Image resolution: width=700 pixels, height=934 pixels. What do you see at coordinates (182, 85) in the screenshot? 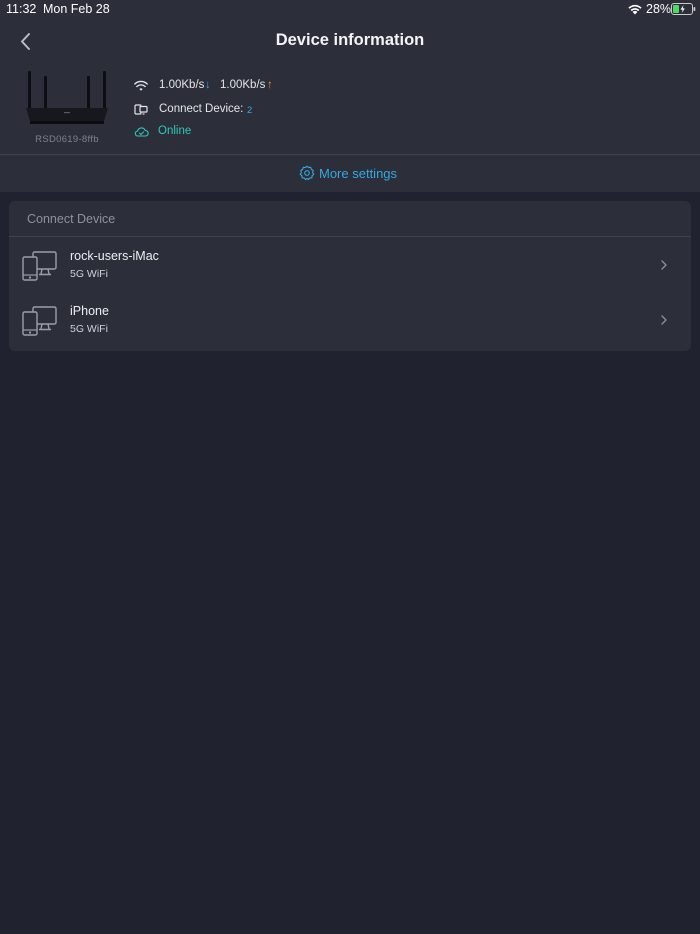
I see `download-speed: 1.00Kb/s` at bounding box center [182, 85].